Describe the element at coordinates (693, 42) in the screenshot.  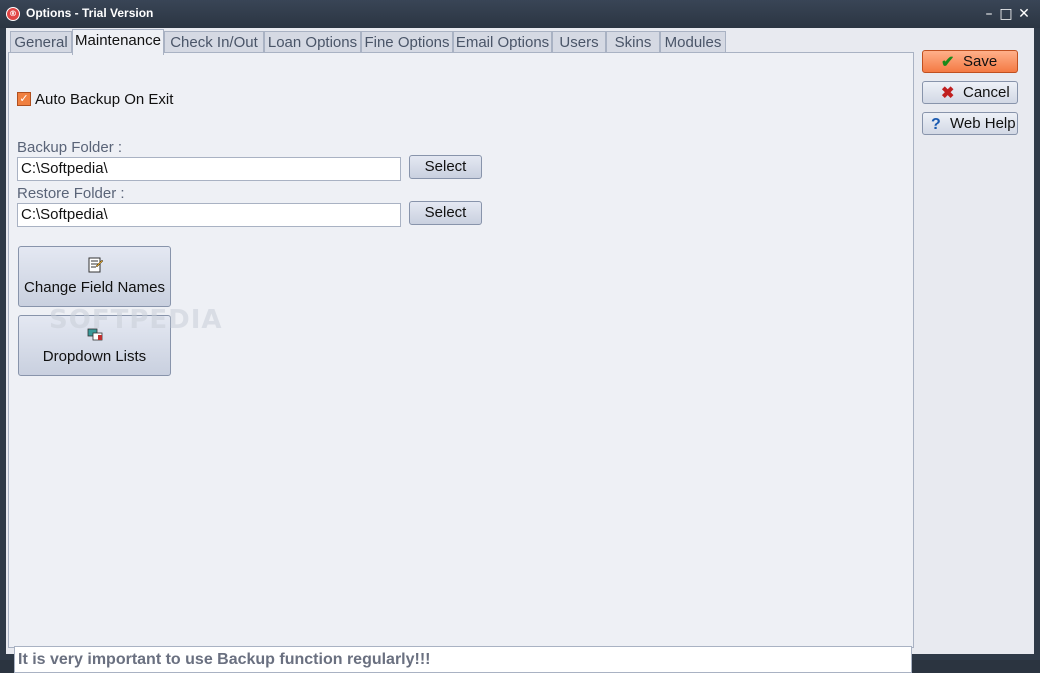
I see `tab-modules: Modules` at that location.